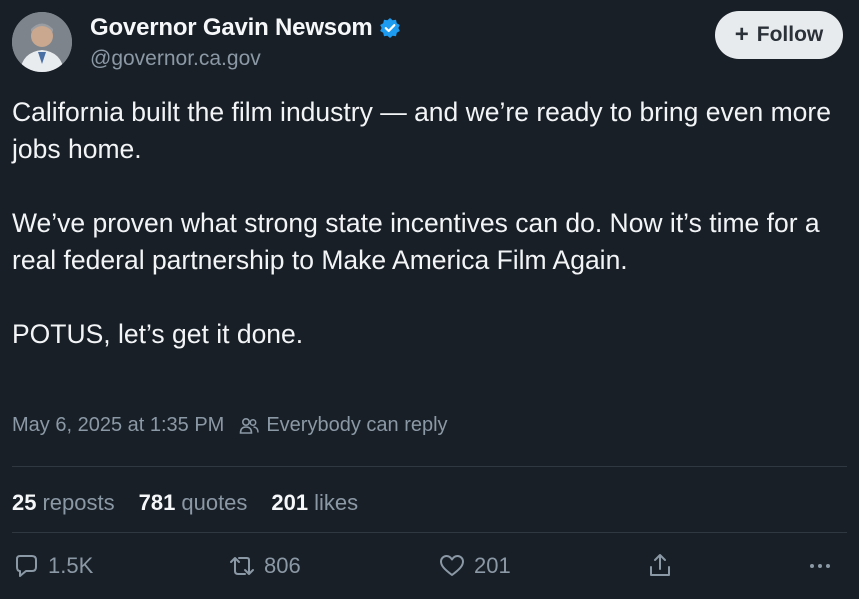 This screenshot has height=599, width=859. I want to click on quotes-label: quotes, so click(214, 502).